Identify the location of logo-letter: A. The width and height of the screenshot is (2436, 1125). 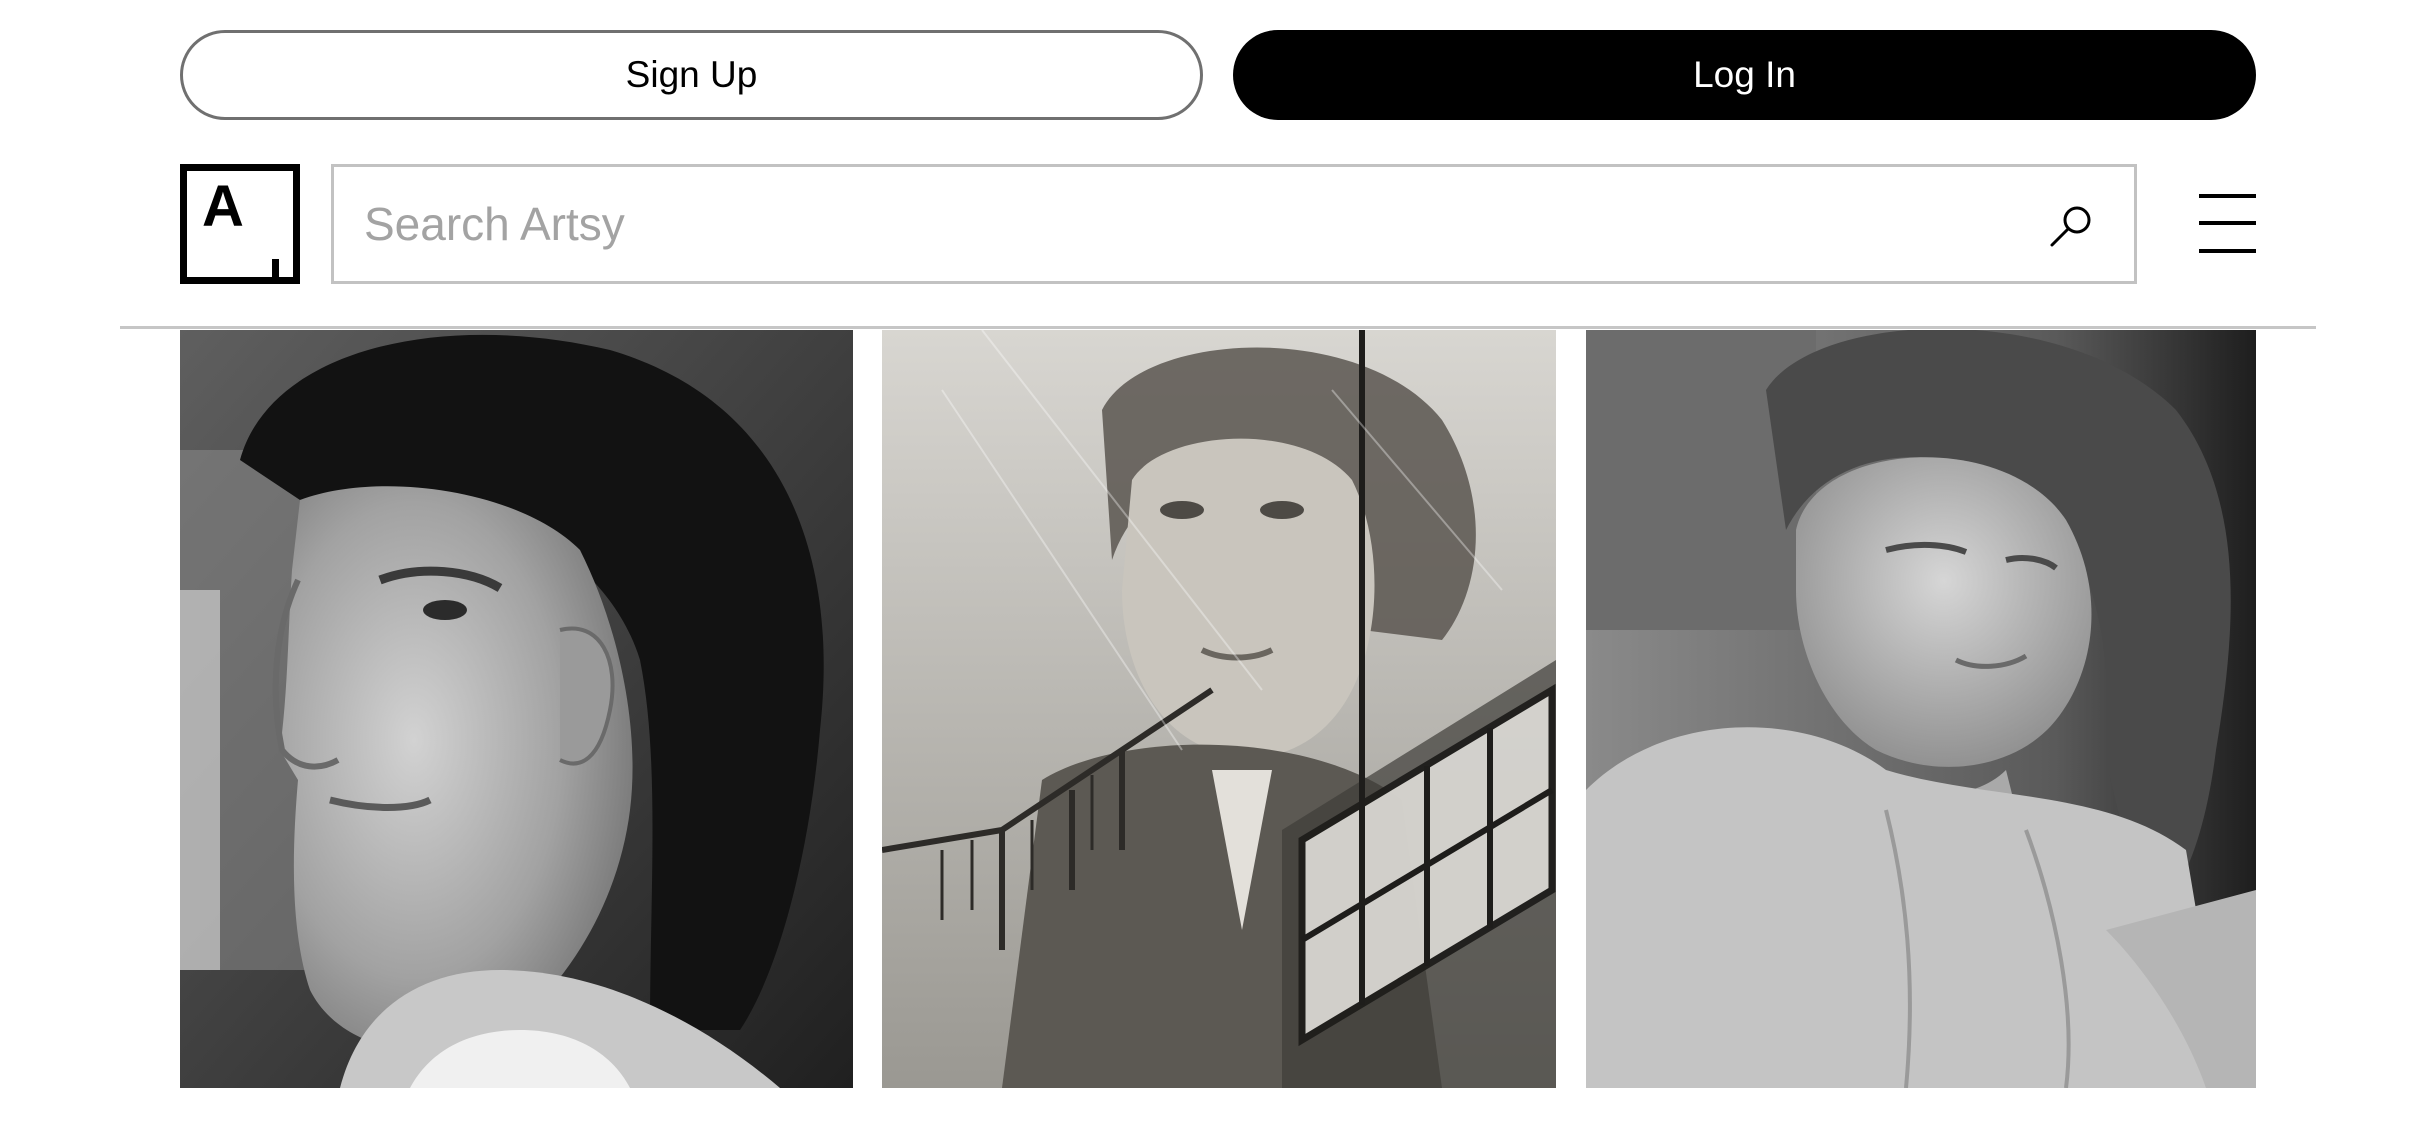
(223, 206).